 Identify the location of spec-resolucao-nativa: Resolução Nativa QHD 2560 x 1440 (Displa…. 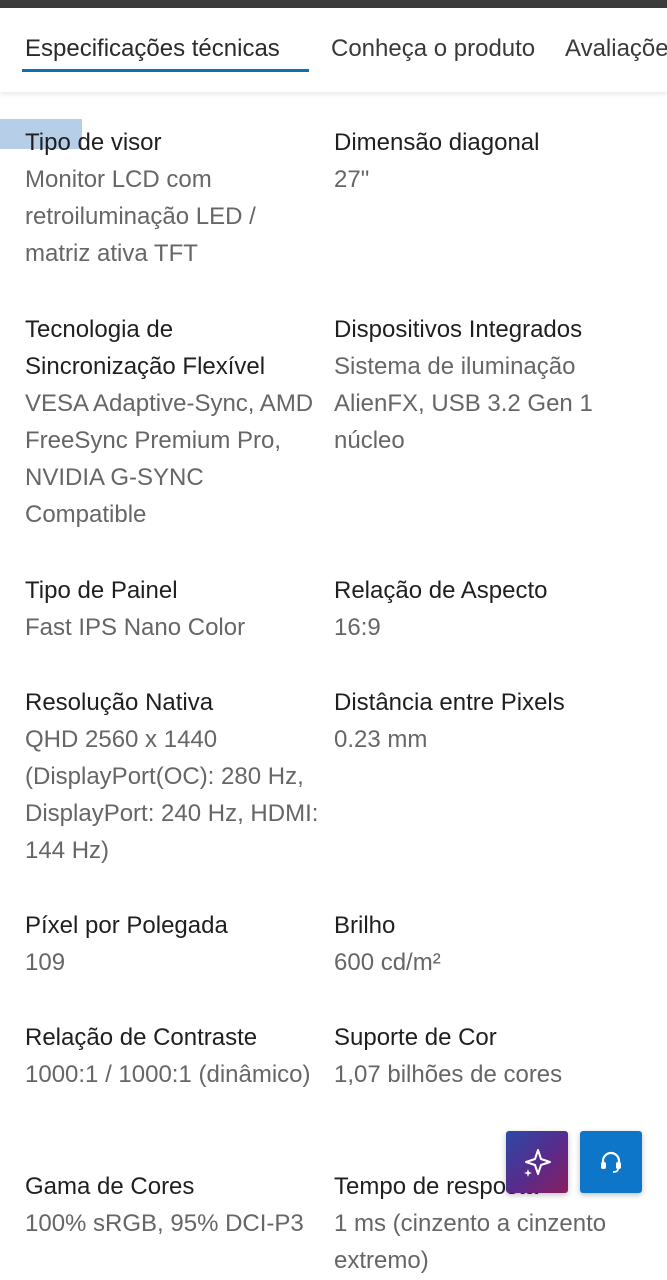
(175, 776).